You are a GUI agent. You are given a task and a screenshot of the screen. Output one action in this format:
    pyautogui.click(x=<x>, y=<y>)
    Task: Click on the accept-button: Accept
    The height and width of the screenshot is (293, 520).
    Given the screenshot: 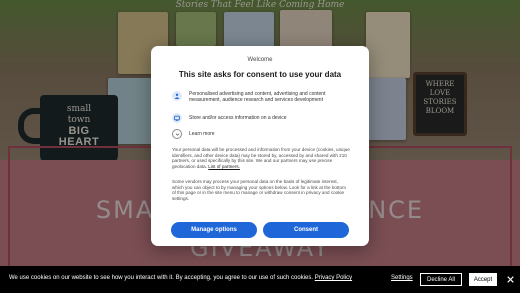 What is the action you would take?
    pyautogui.click(x=483, y=279)
    